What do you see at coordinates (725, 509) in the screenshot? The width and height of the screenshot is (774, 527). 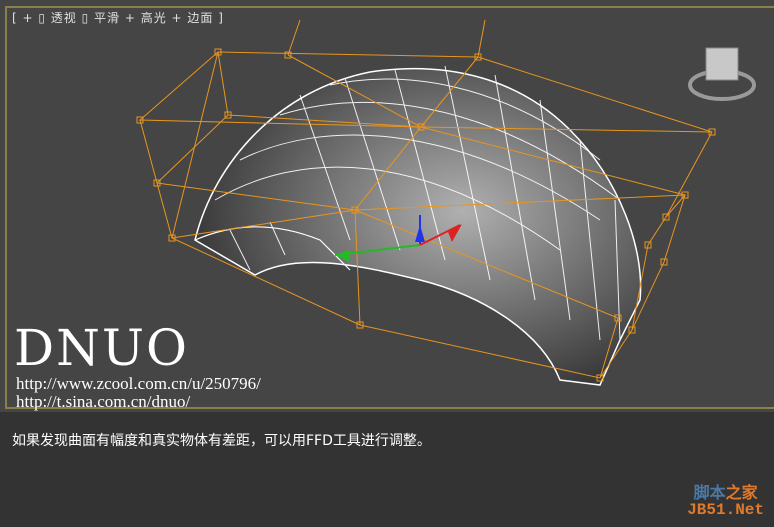 I see `logo-domain: JB51.Net` at bounding box center [725, 509].